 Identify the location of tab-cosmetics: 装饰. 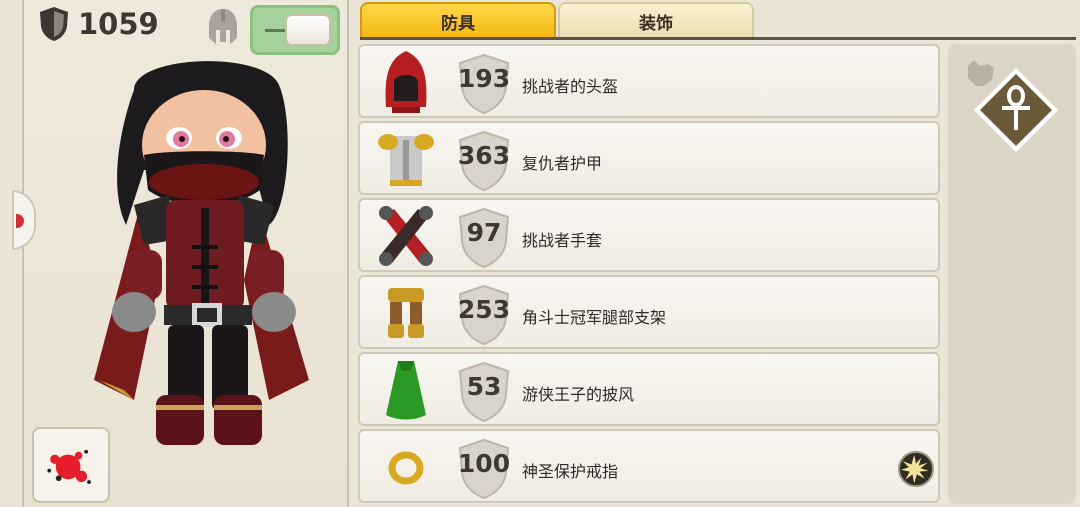
(656, 21).